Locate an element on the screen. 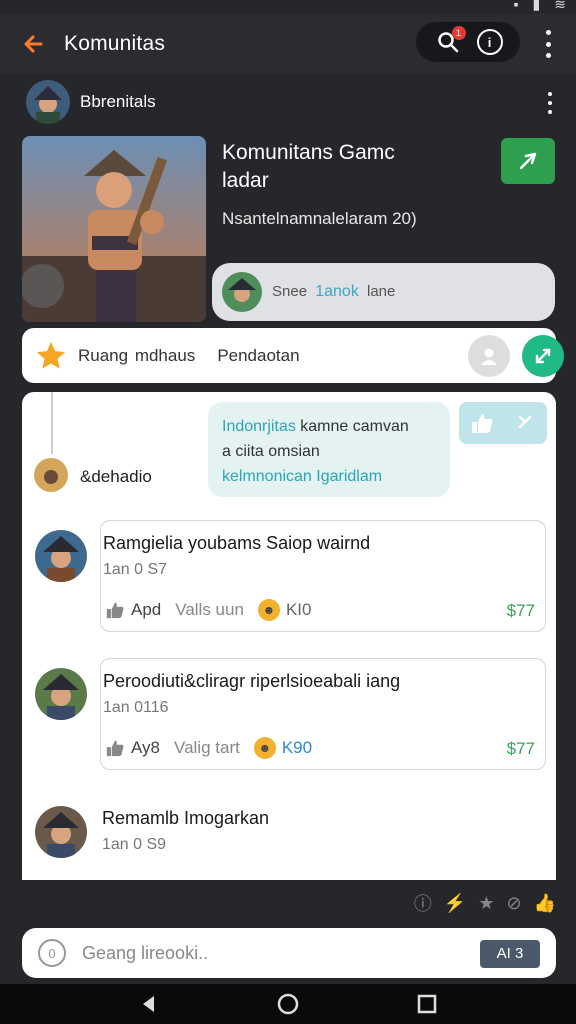  info-icon: ⓘ is located at coordinates (423, 903).